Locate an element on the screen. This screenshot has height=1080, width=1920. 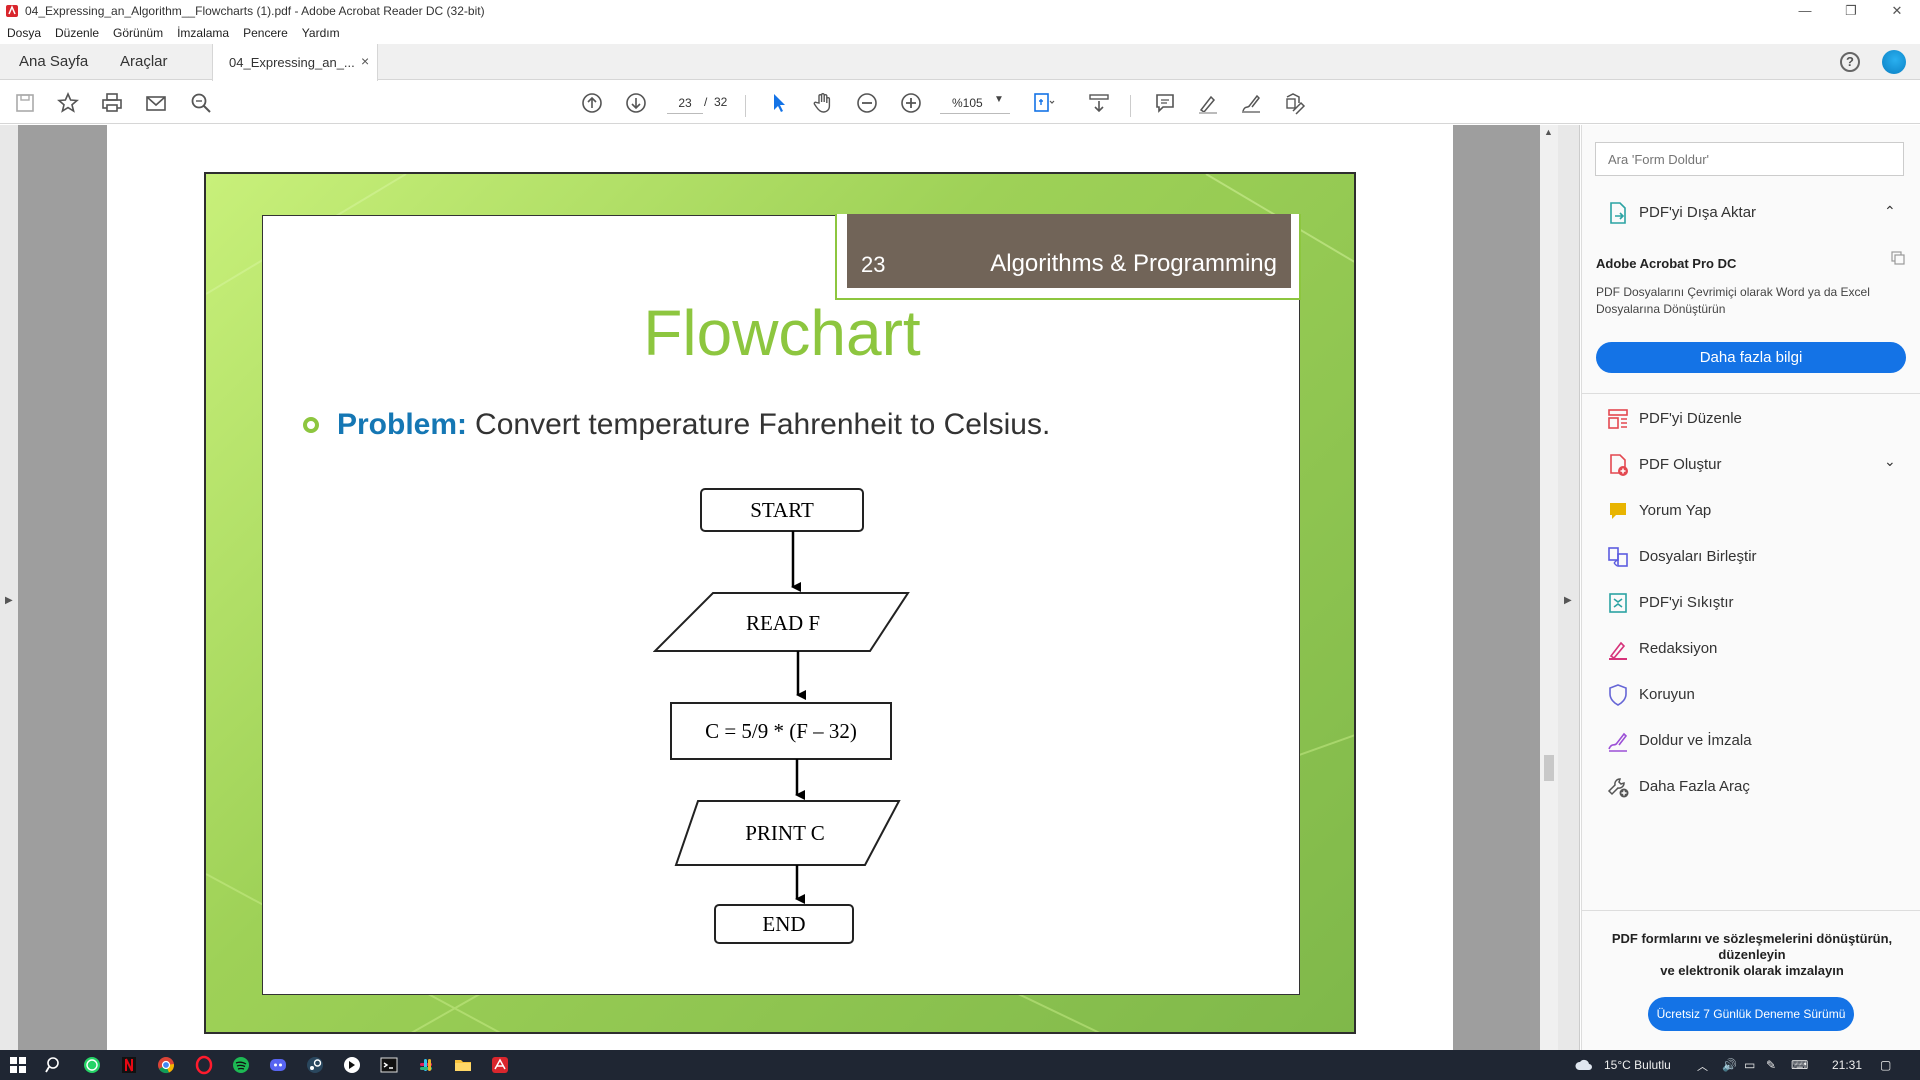
combine-files-icon is located at coordinates (1618, 557).